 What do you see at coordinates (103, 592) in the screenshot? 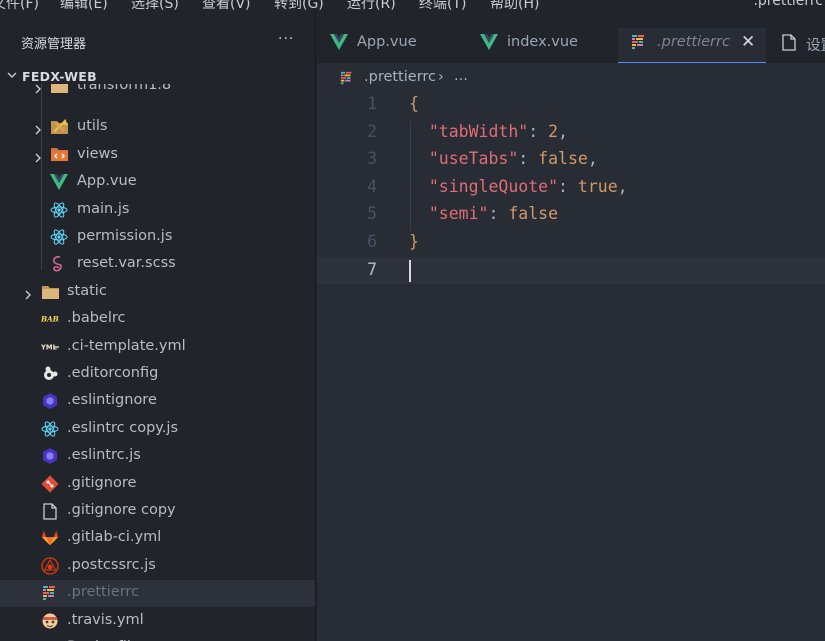
I see `tree-item-label: .prettierrc` at bounding box center [103, 592].